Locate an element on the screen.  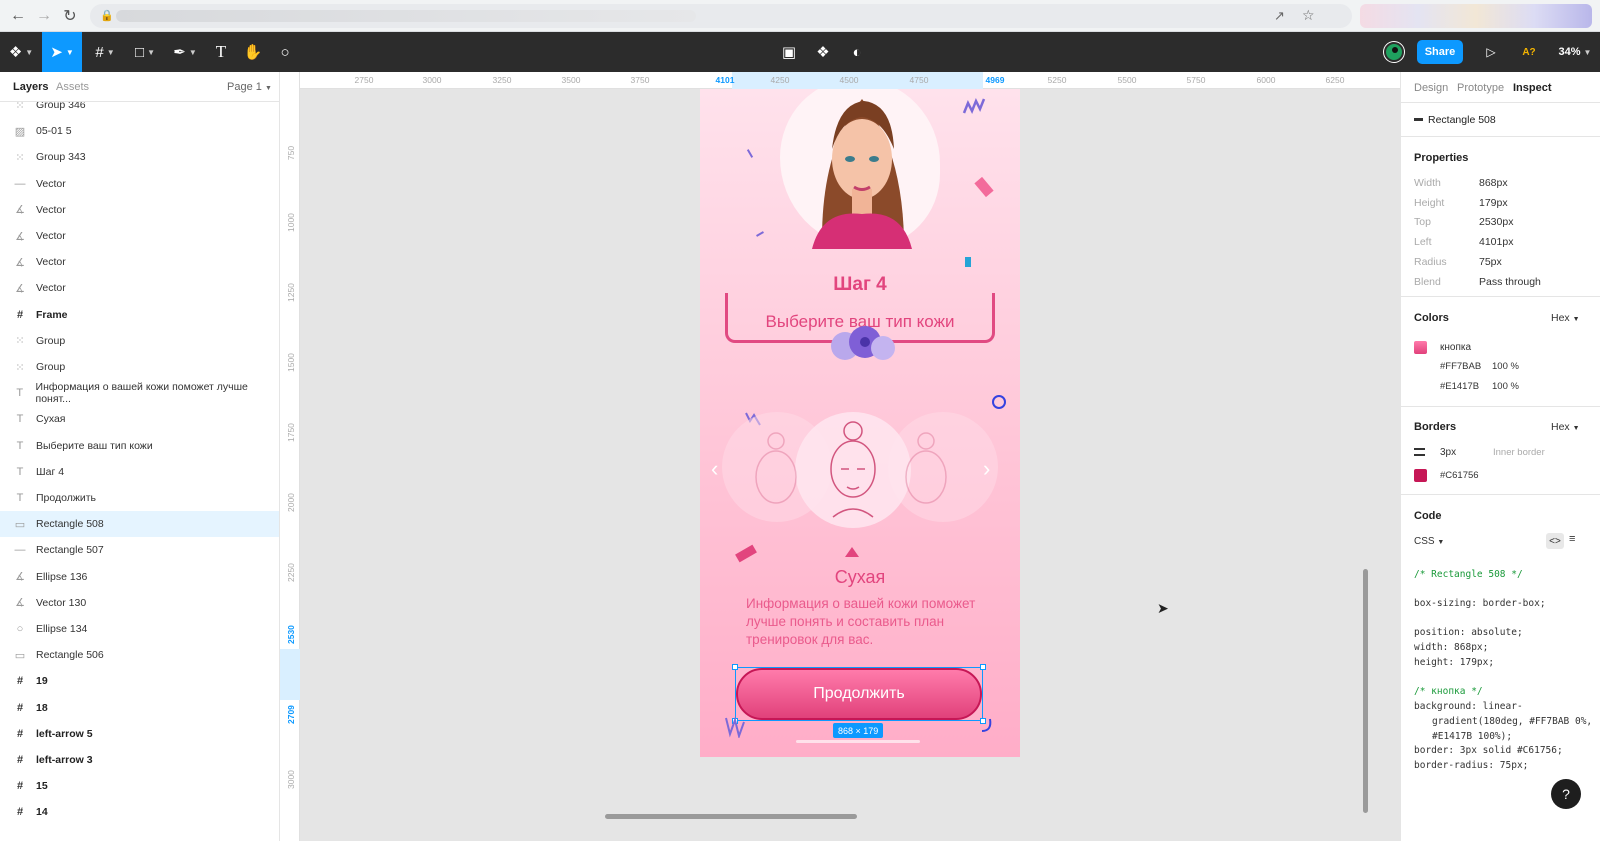
help-button: ? is located at coordinates (1566, 794).